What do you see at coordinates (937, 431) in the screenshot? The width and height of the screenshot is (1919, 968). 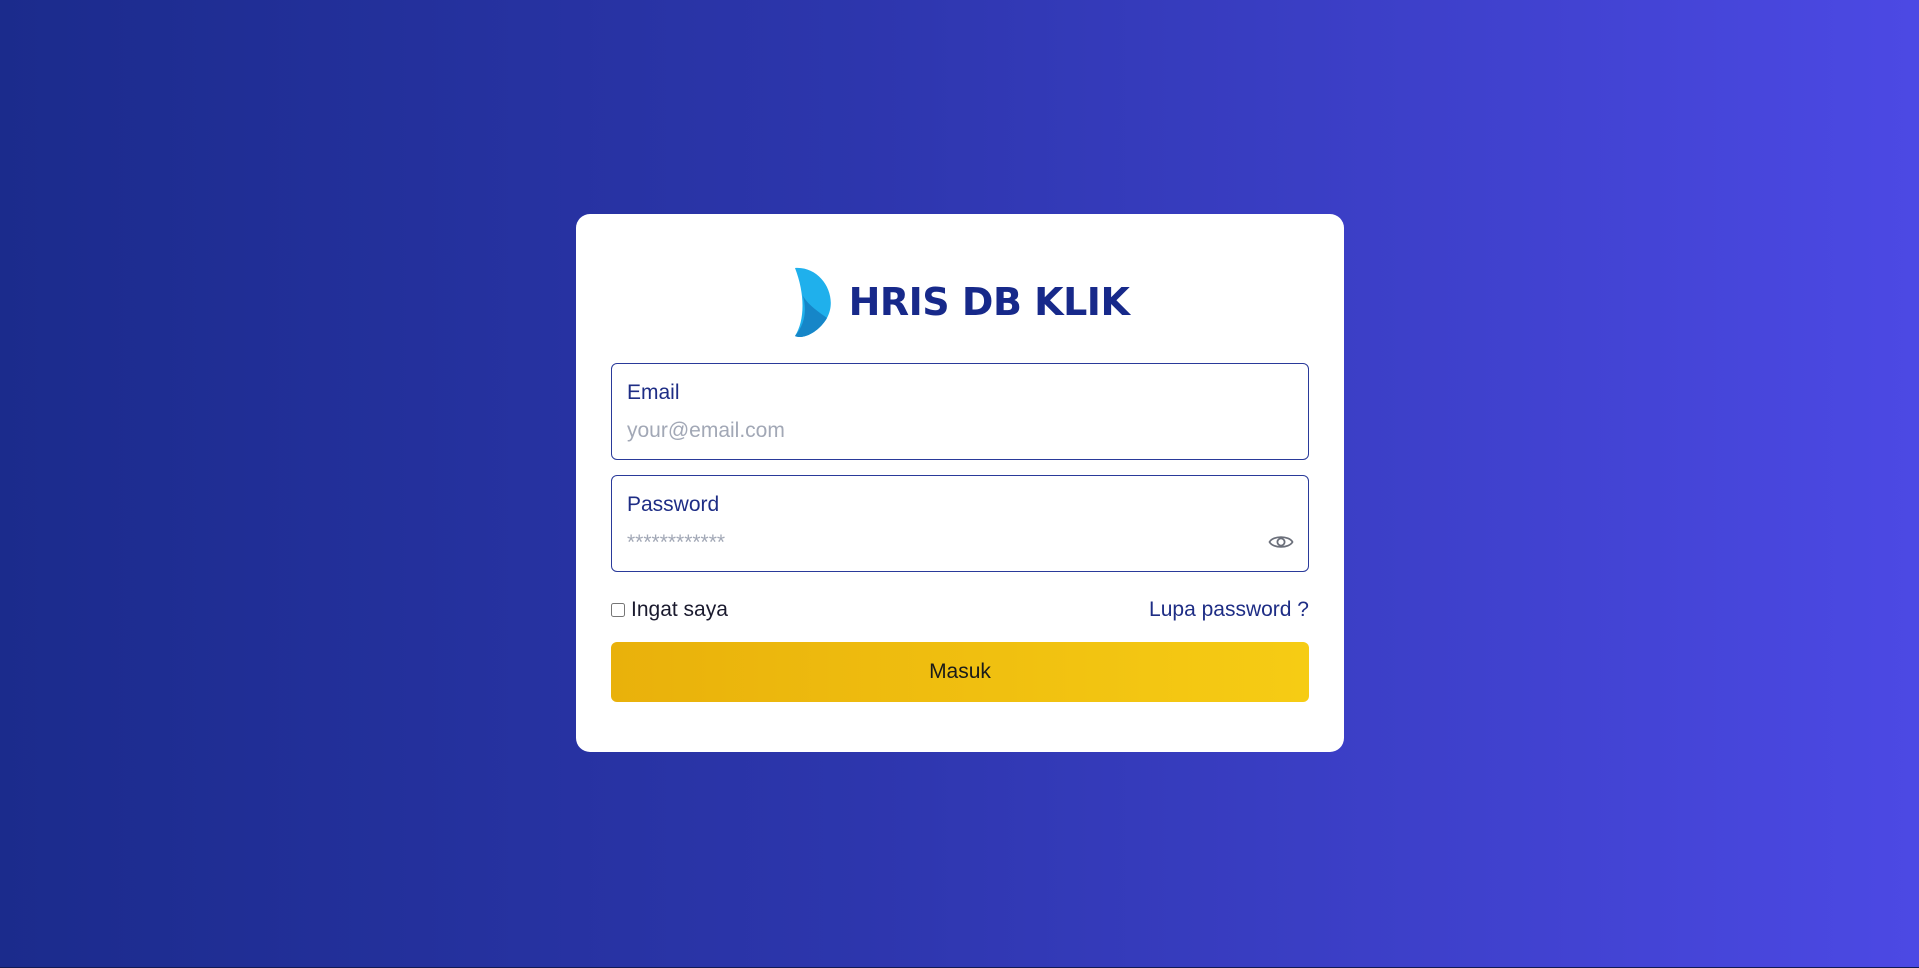 I see `email-input` at bounding box center [937, 431].